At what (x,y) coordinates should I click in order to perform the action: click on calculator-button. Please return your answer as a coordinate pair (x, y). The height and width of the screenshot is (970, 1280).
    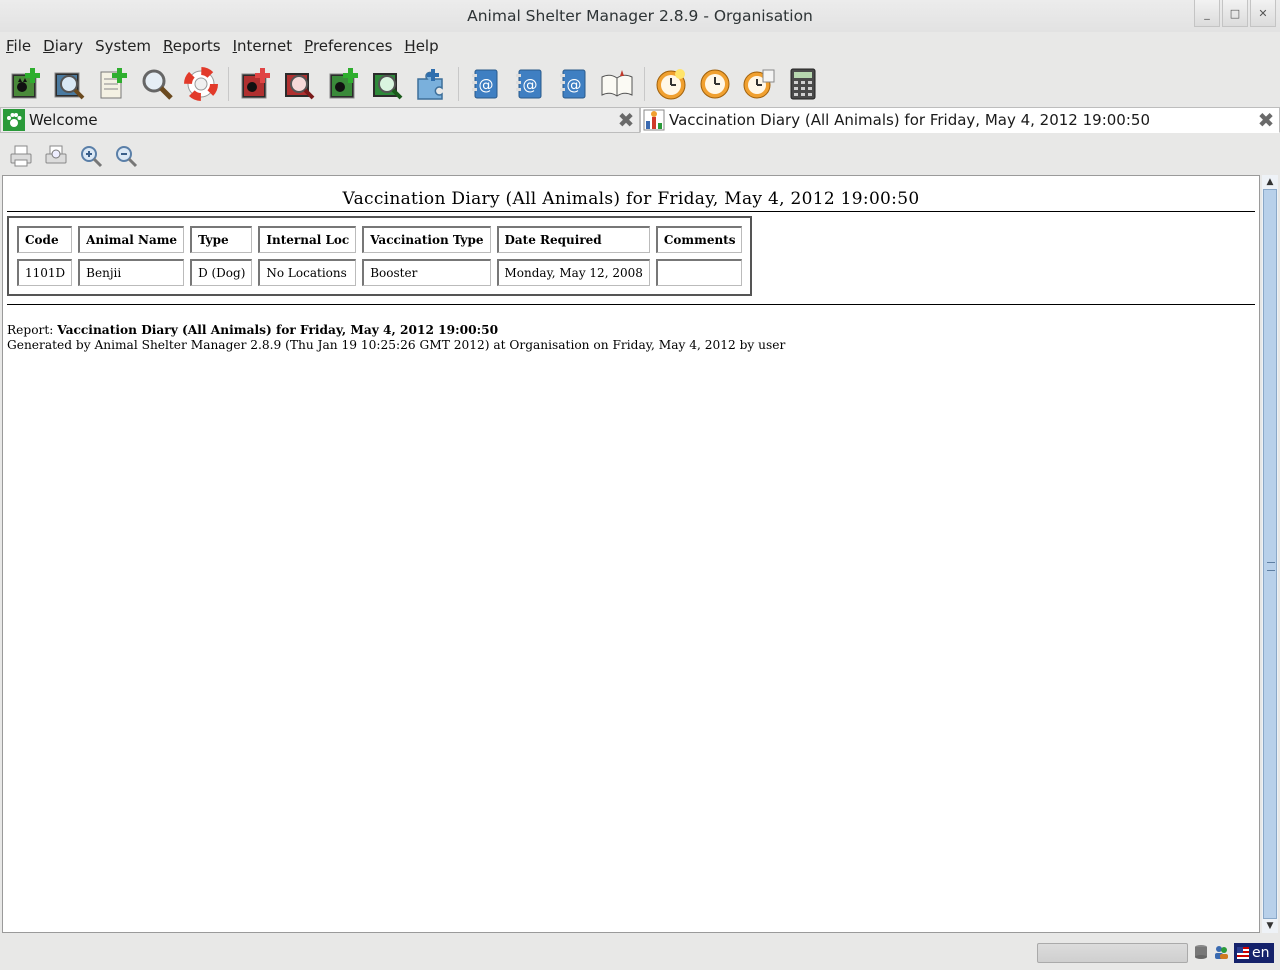
    Looking at the image, I should click on (803, 84).